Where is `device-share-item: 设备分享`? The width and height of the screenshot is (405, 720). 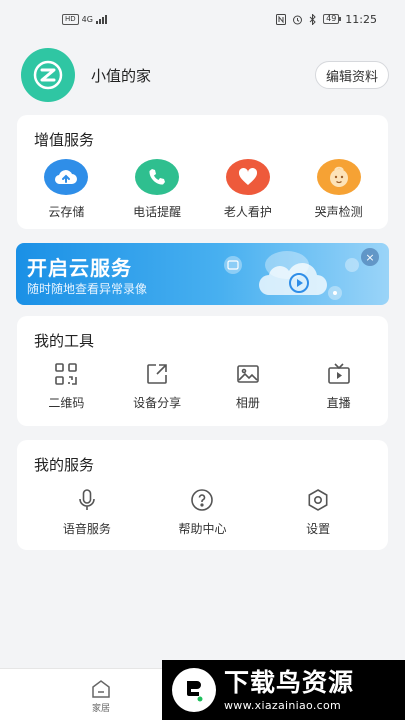
device-share-item: 设备分享 is located at coordinates (157, 386).